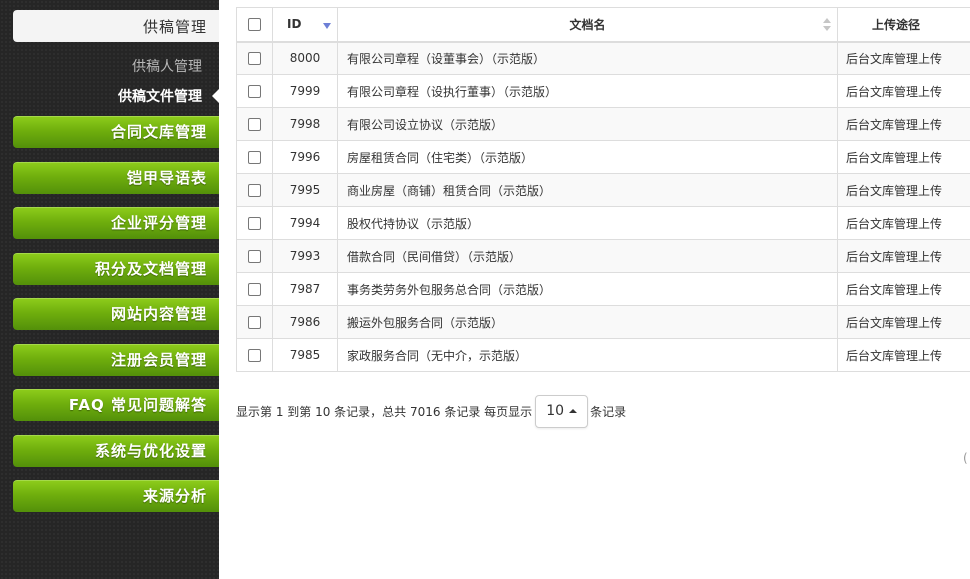 This screenshot has width=970, height=579. I want to click on row-document-name: 有限公司章程（设执行董事）（示范版）, so click(587, 91).